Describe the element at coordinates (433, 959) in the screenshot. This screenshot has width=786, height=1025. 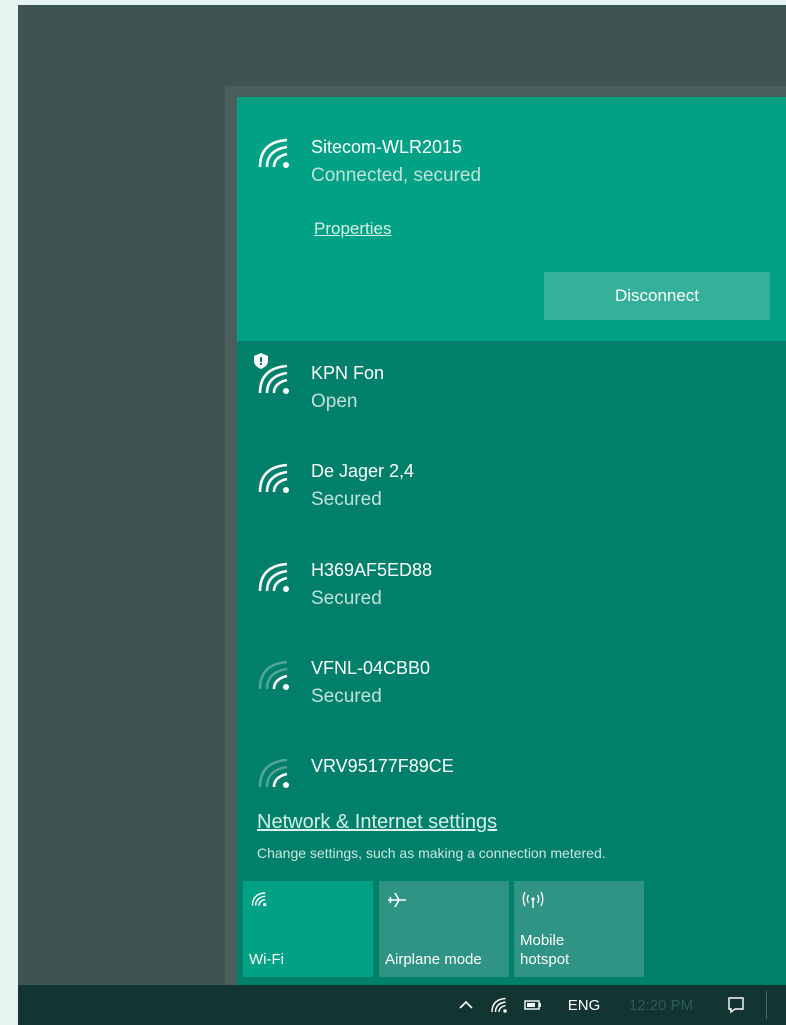
I see `airplane-mode-label: Airplane mode` at that location.